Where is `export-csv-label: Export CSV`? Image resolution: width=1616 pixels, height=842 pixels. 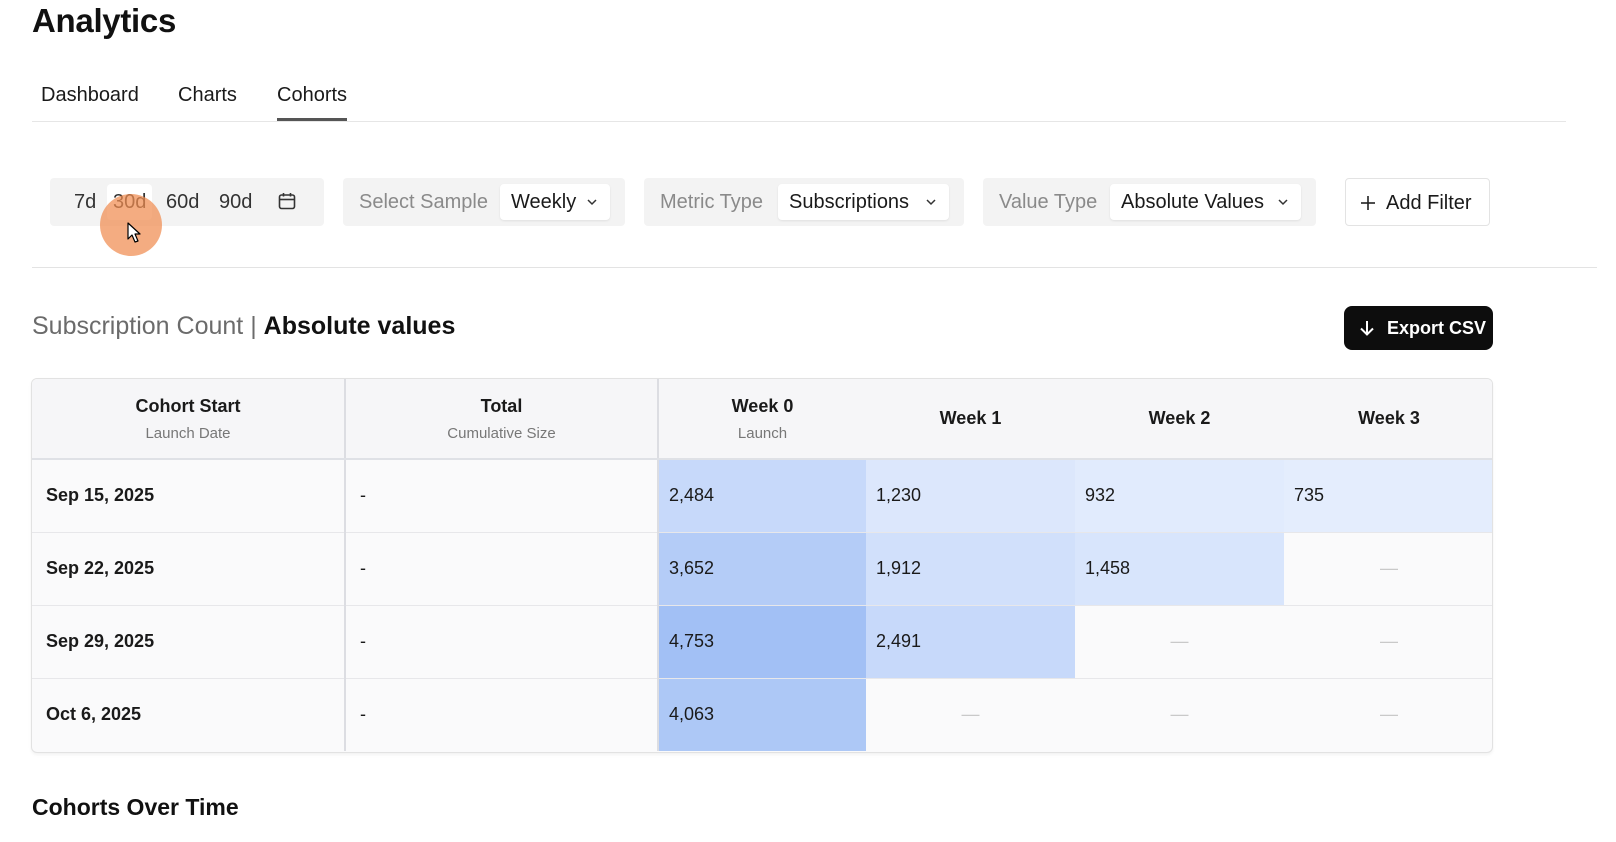
export-csv-label: Export CSV is located at coordinates (1437, 328).